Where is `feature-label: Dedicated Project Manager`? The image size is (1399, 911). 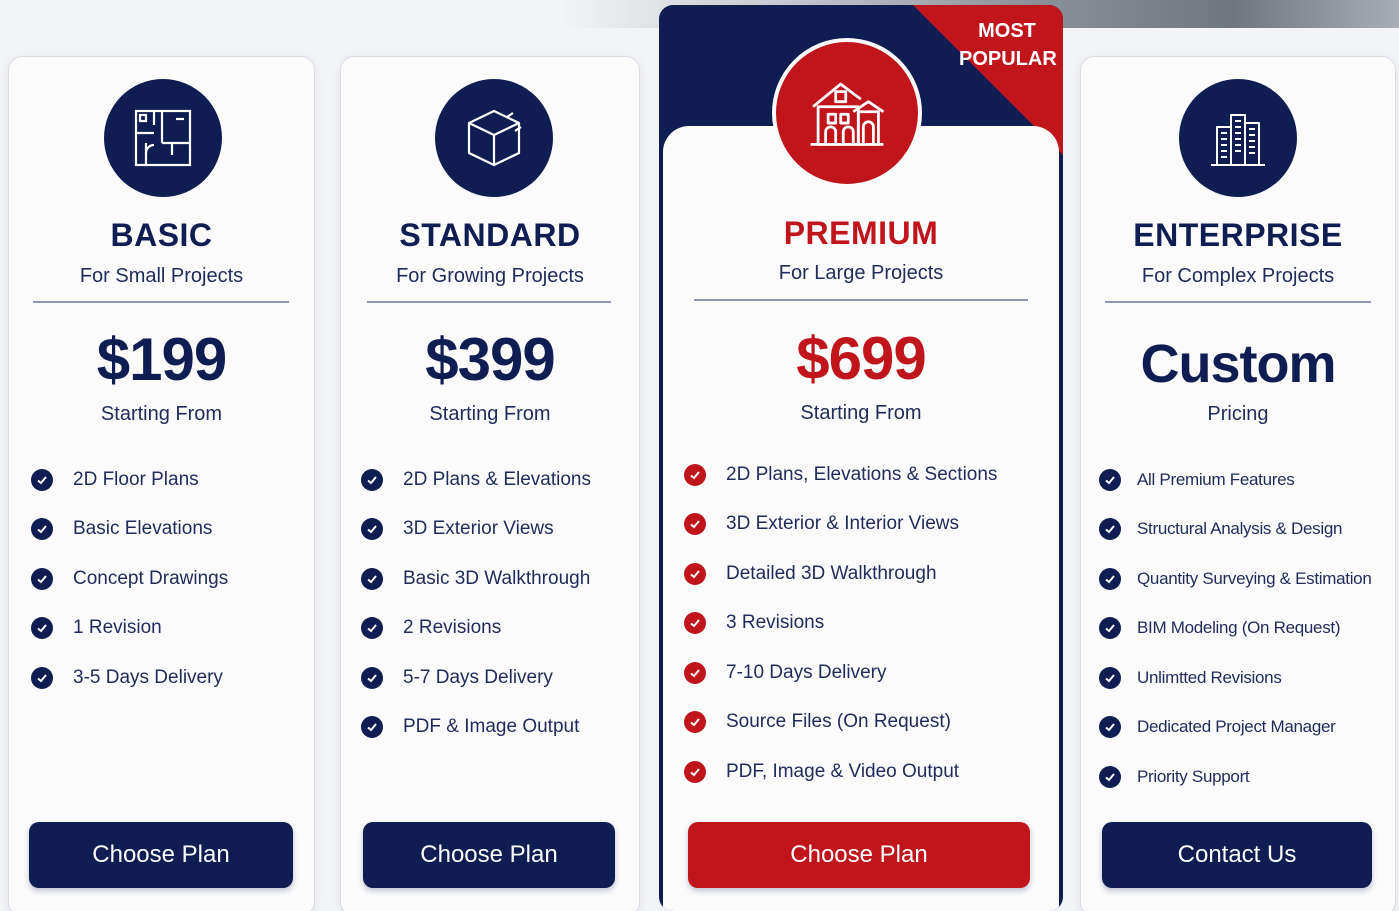
feature-label: Dedicated Project Manager is located at coordinates (1236, 727).